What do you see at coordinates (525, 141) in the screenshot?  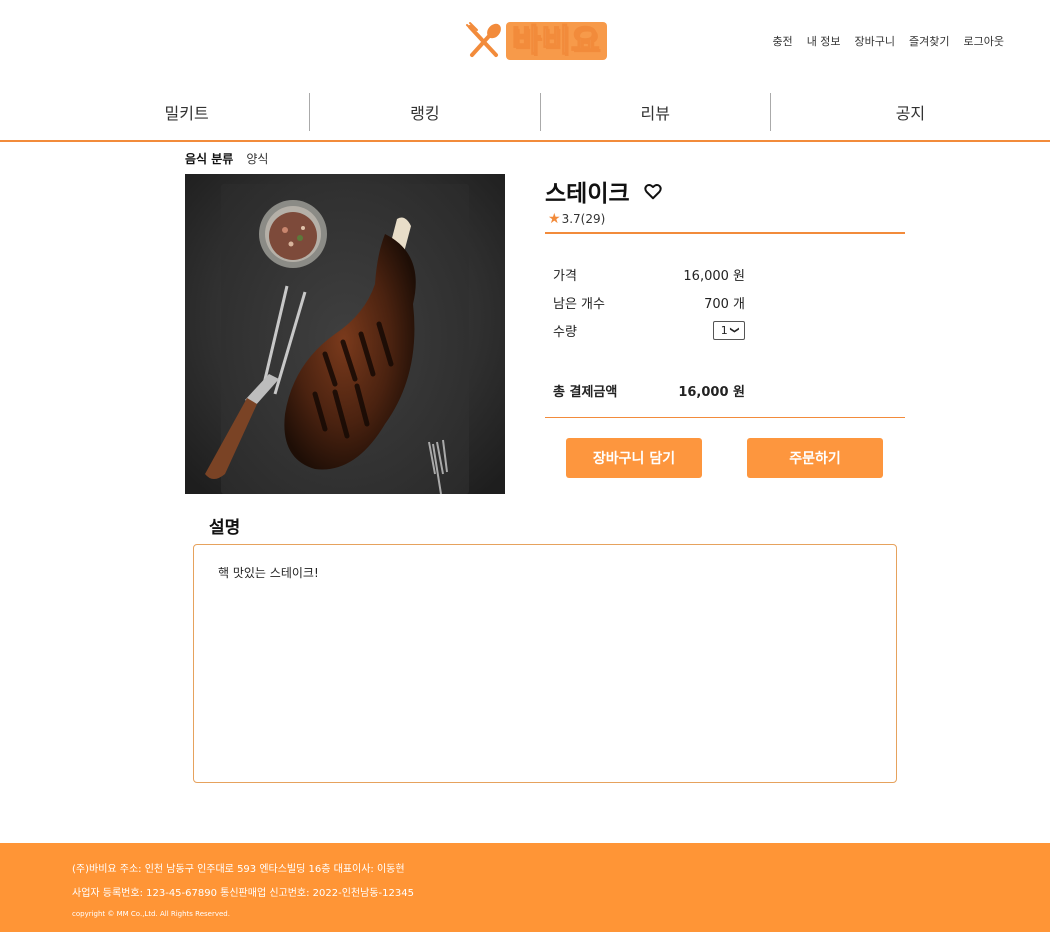 I see `nav-underline` at bounding box center [525, 141].